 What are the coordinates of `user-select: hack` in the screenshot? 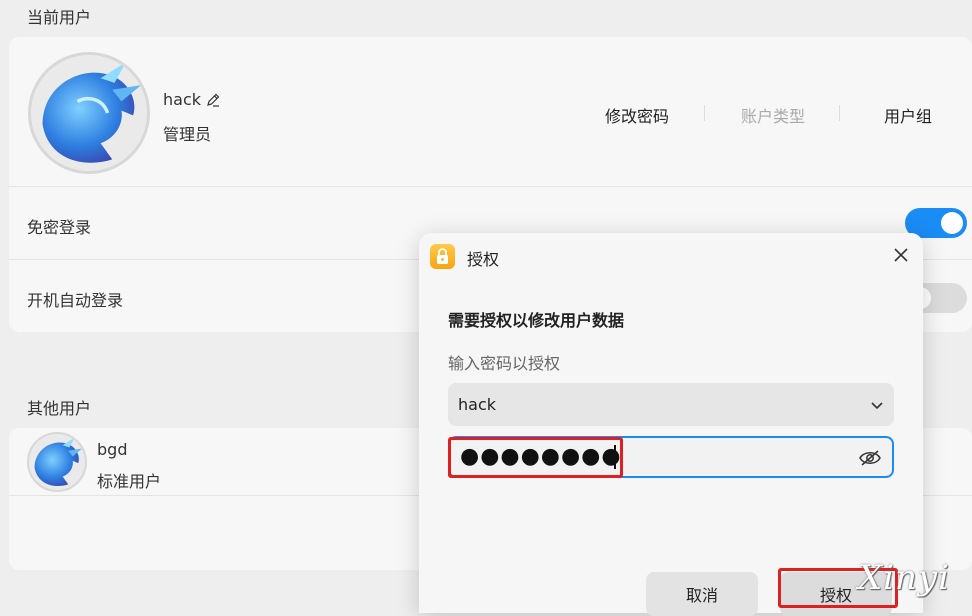 It's located at (671, 404).